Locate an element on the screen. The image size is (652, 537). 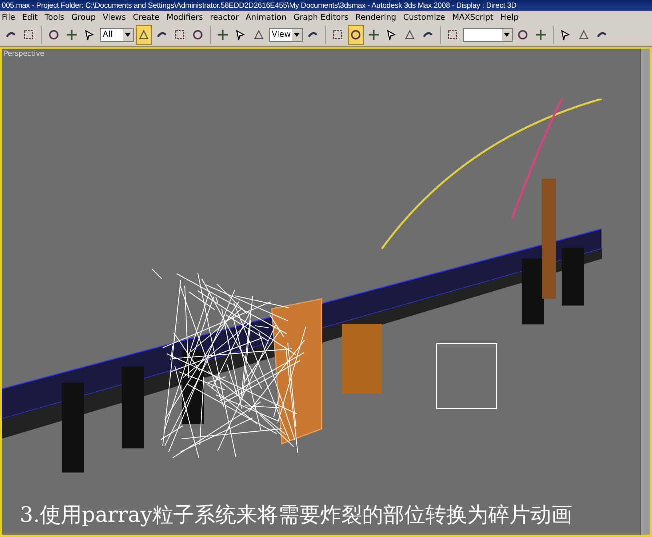
menu-item: Edit is located at coordinates (30, 17).